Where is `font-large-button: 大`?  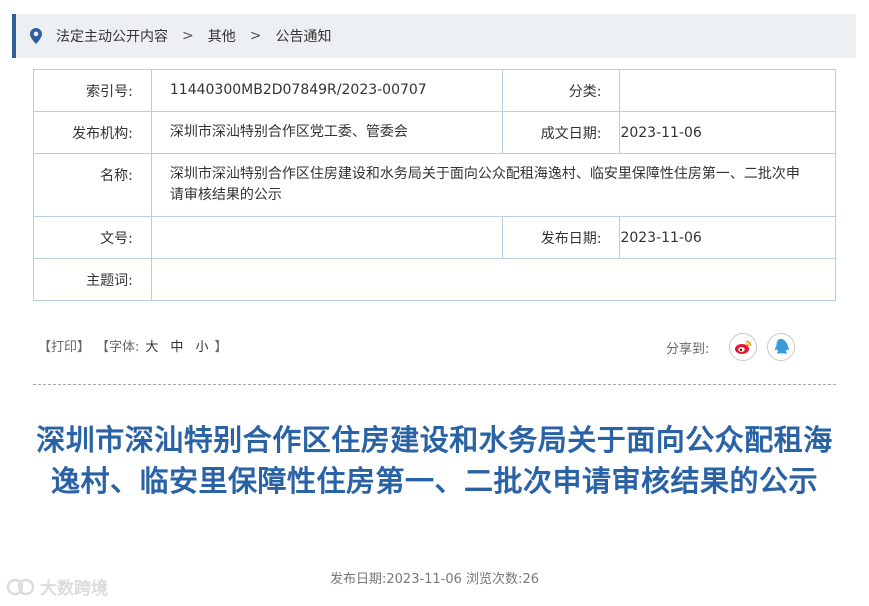
font-large-button: 大 is located at coordinates (151, 345).